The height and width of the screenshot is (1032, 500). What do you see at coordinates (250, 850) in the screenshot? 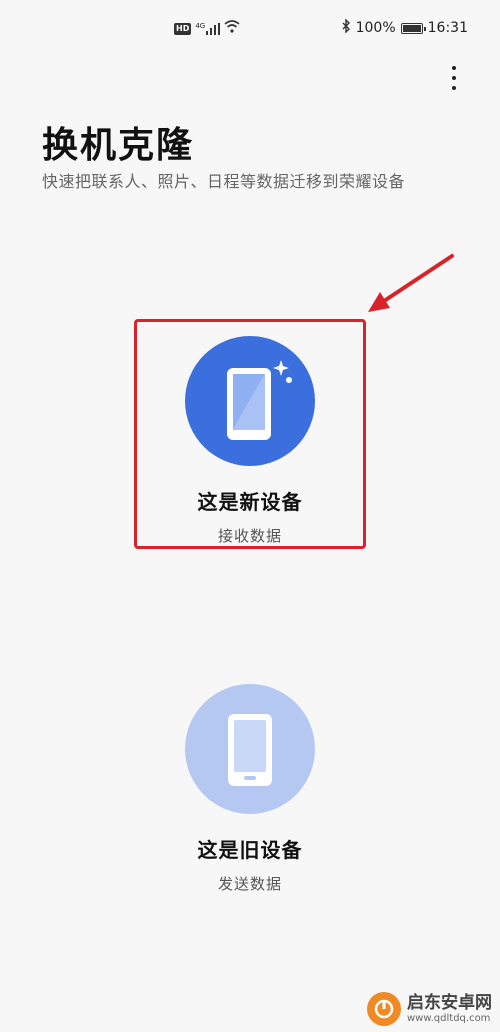
I see `old-device-title: 这是旧设备` at bounding box center [250, 850].